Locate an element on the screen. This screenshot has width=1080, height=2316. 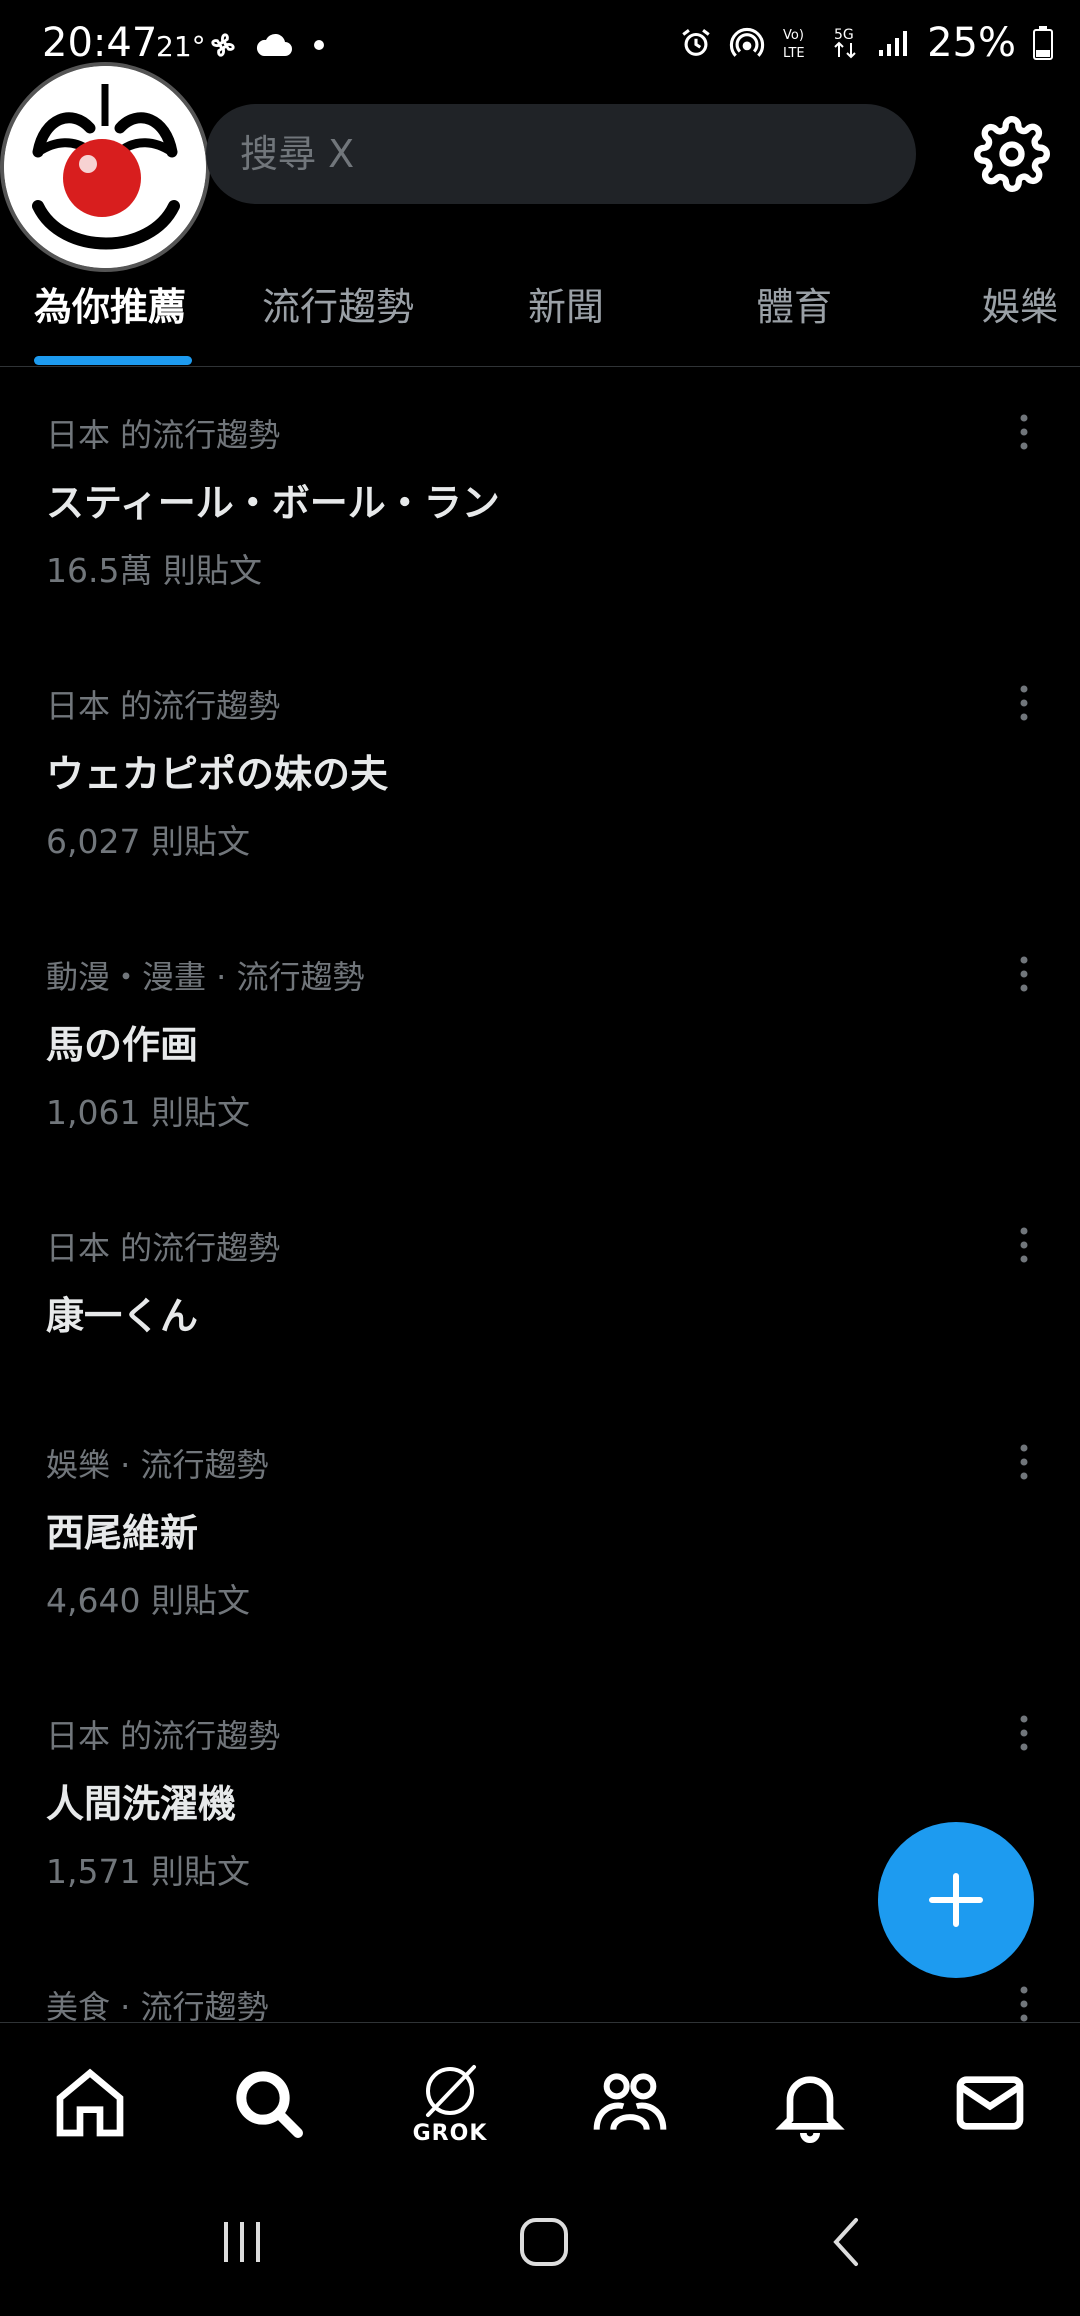
plus-icon is located at coordinates (956, 1900).